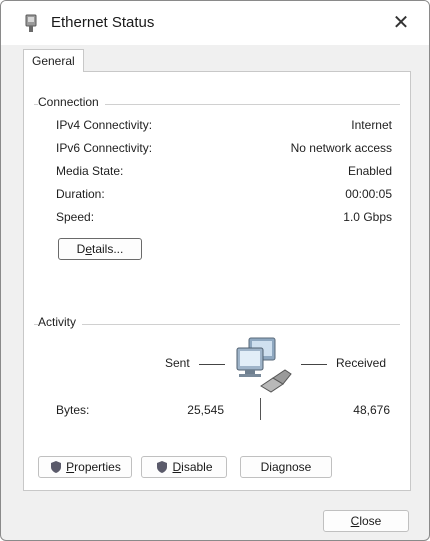  I want to click on disable-button: Disable, so click(184, 467).